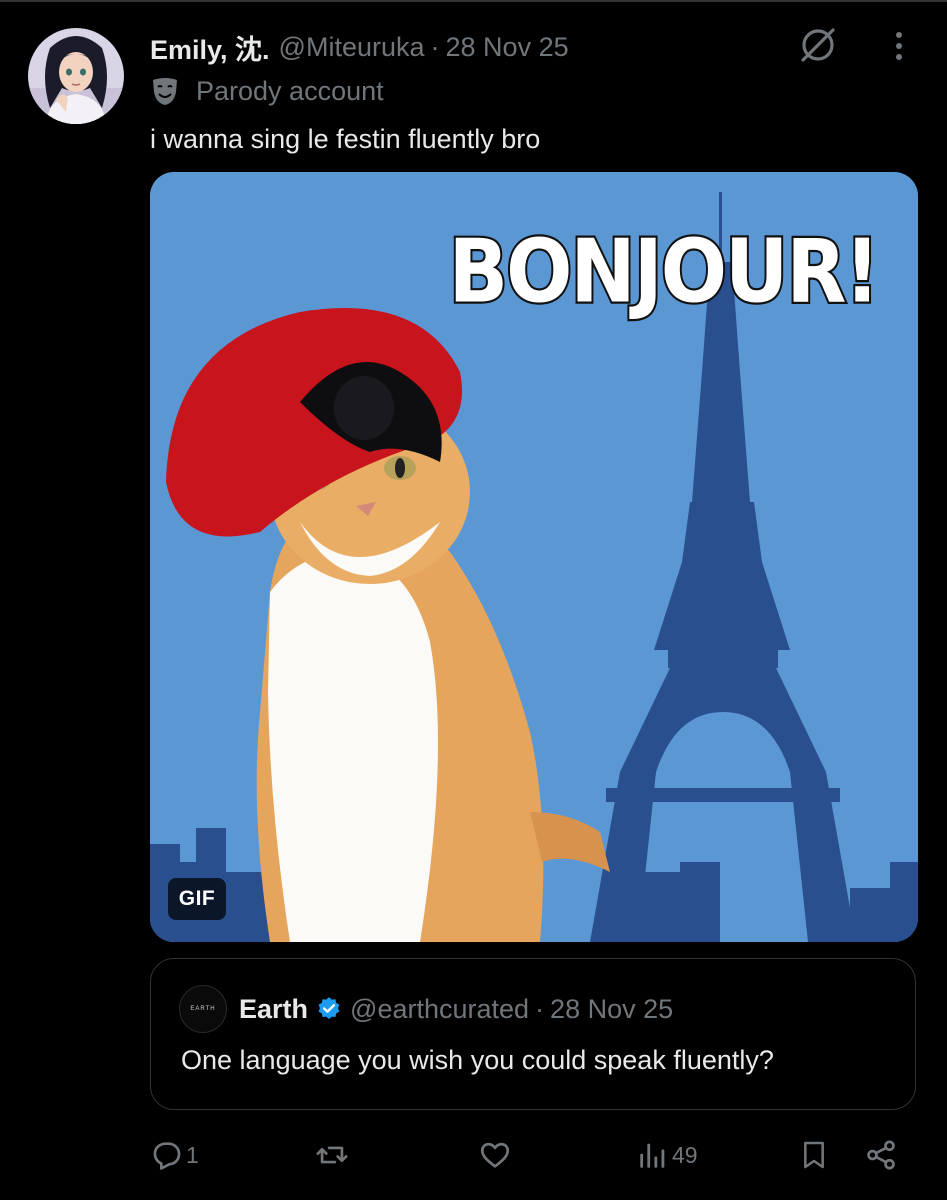 This screenshot has height=1200, width=947. Describe the element at coordinates (165, 91) in the screenshot. I see `parody-mask-icon` at that location.